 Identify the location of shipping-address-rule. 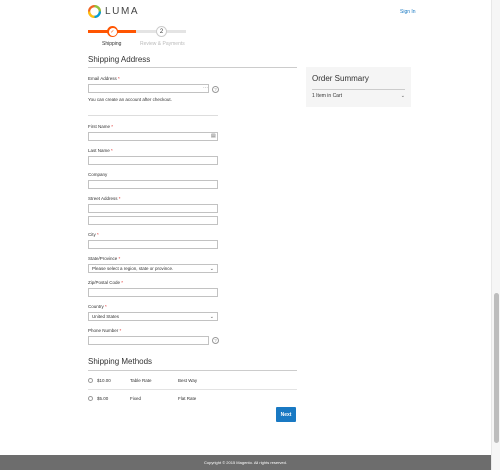
(192, 67).